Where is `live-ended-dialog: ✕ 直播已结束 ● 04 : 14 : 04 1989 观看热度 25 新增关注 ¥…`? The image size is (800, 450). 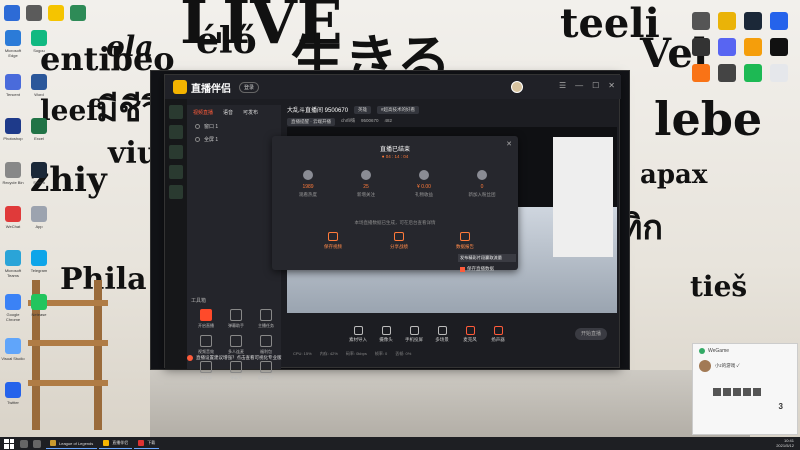
live-ended-dialog: ✕ 直播已结束 ● 04 : 14 : 04 1989 观看热度 25 新增关注 ¥… is located at coordinates (395, 204).